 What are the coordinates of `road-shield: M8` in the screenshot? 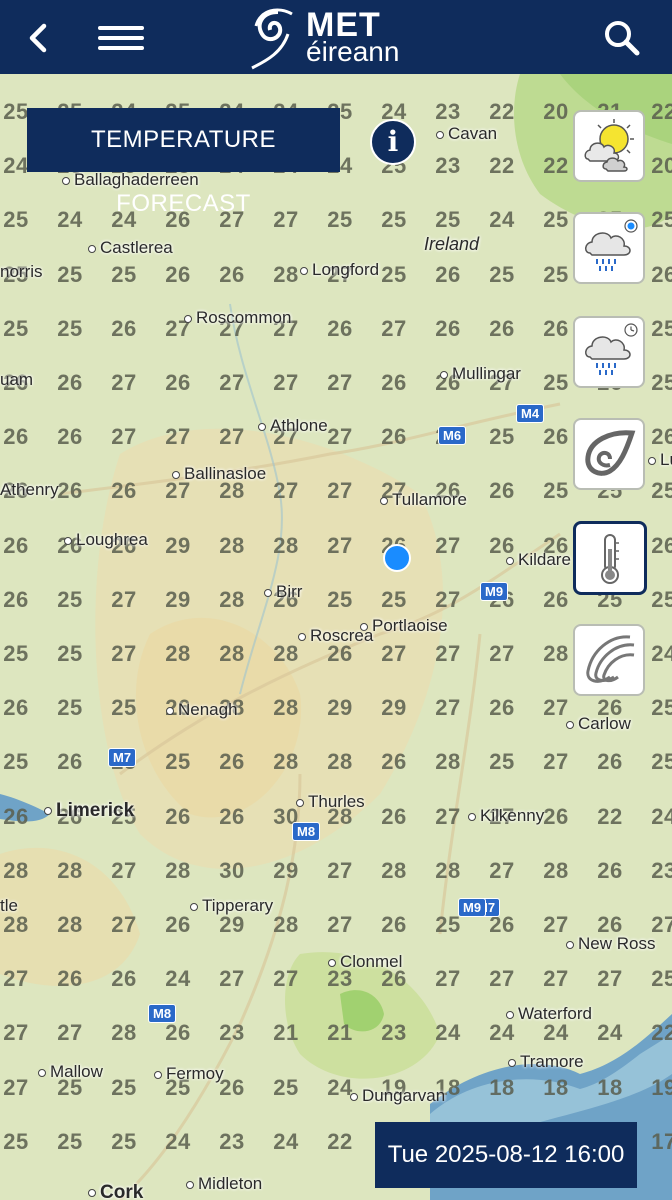 It's located at (162, 1013).